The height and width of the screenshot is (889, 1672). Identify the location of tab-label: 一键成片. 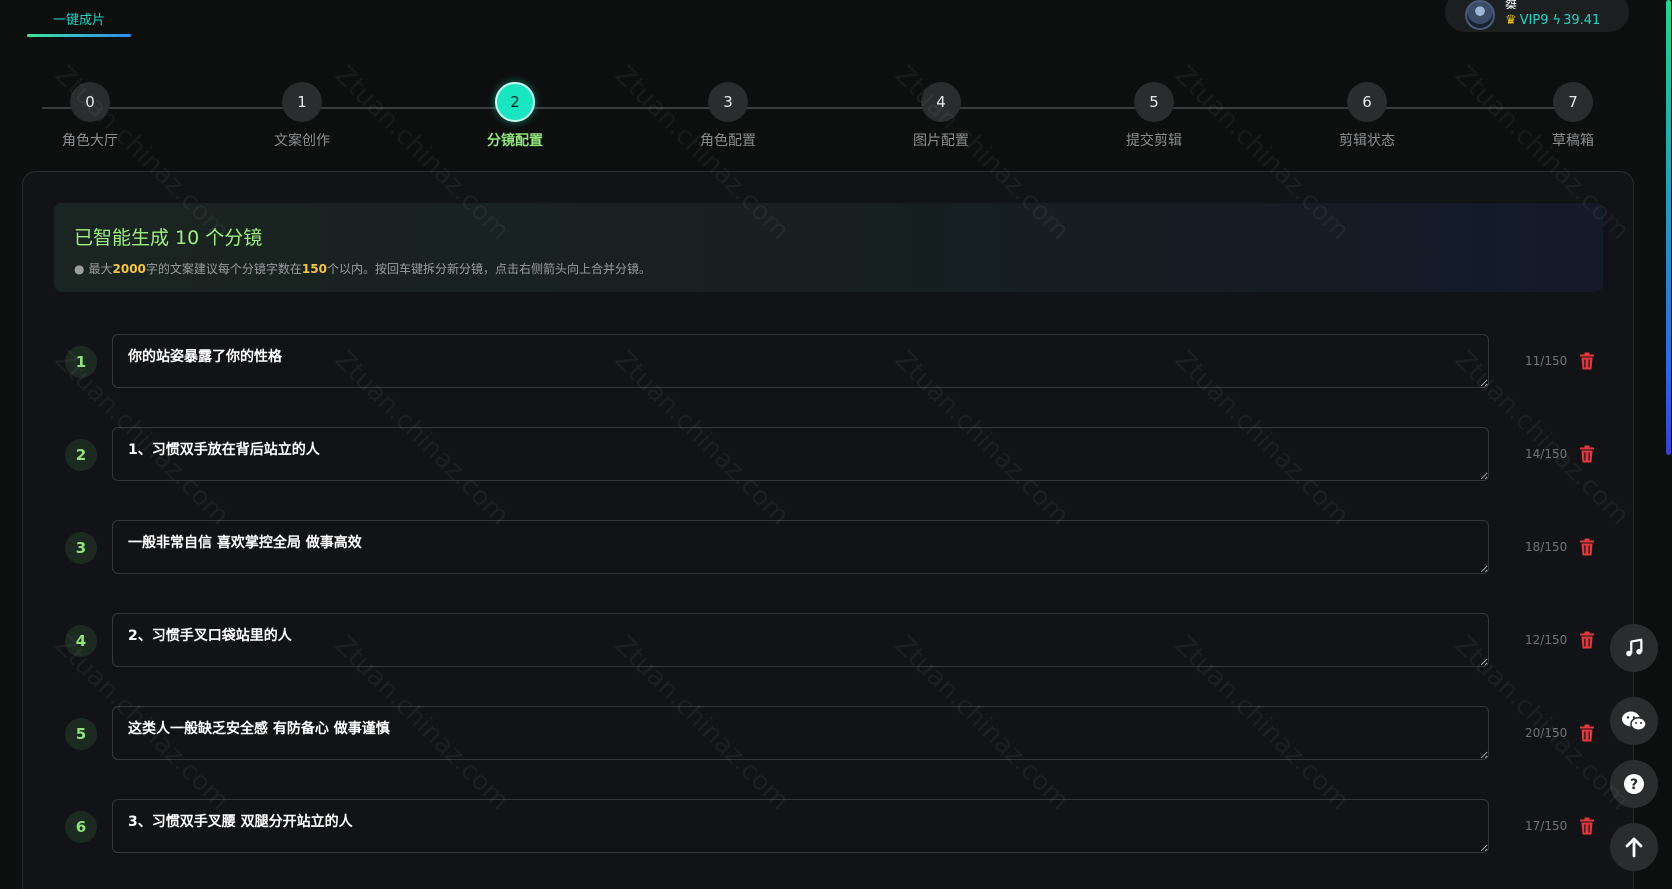
(78, 20).